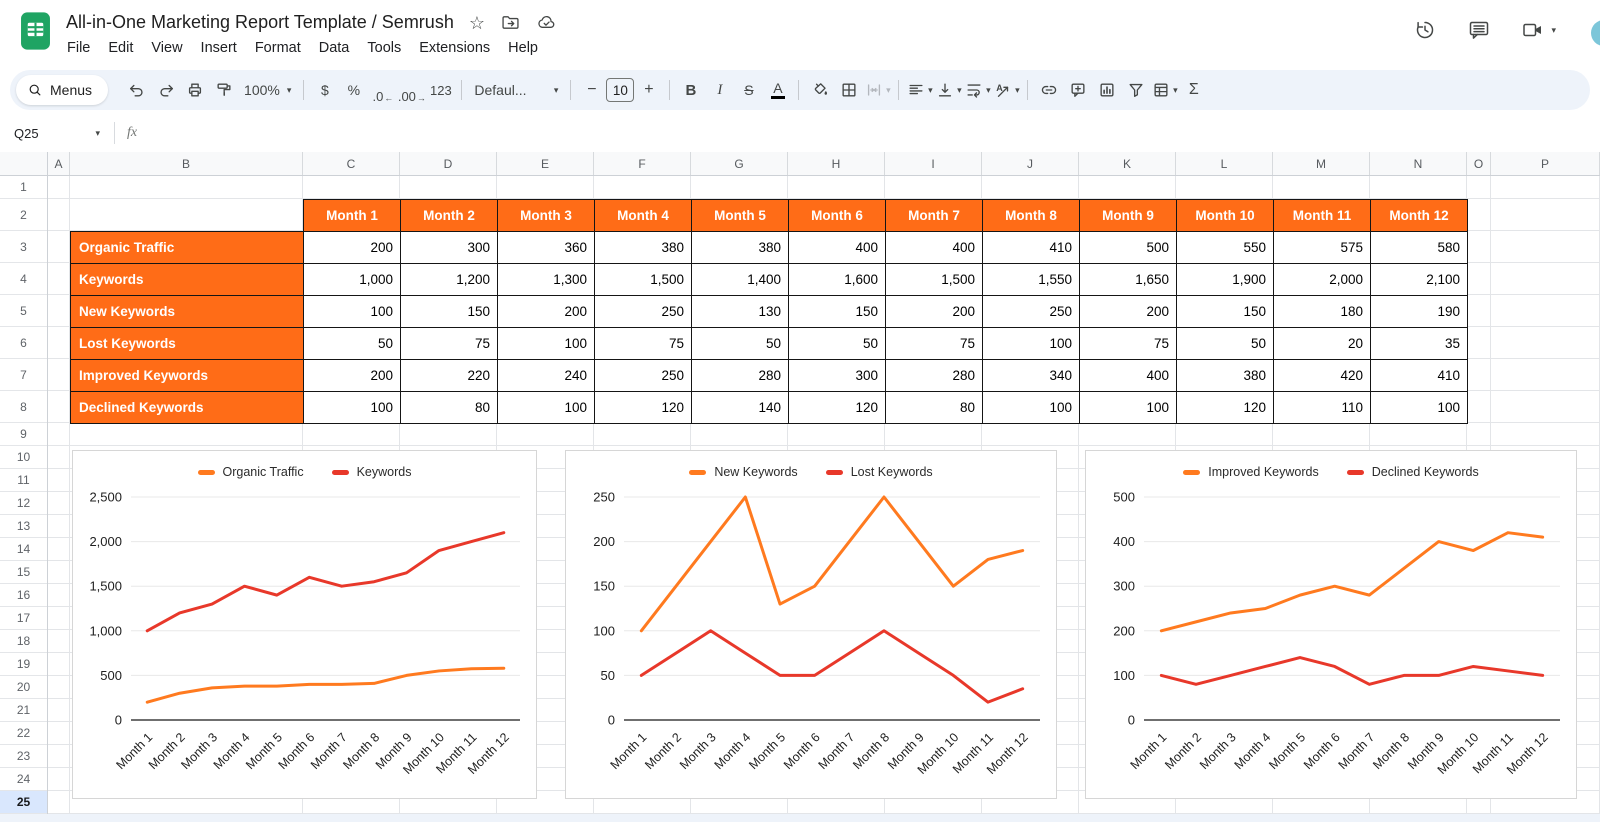  I want to click on column-header-O: O, so click(1479, 163).